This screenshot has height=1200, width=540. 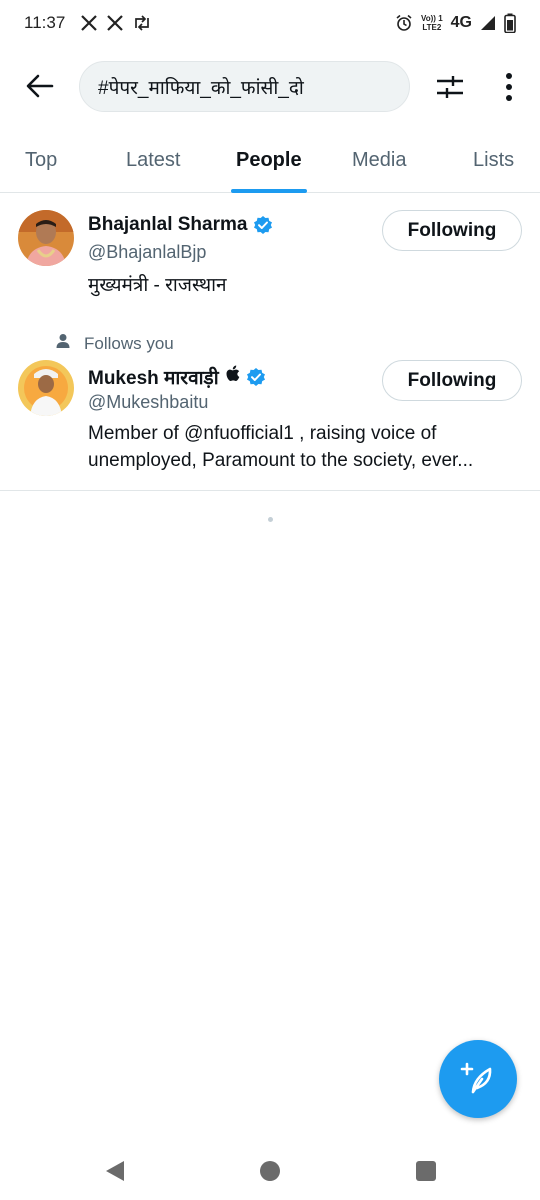 I want to click on status-left: 11:37, so click(x=87, y=23).